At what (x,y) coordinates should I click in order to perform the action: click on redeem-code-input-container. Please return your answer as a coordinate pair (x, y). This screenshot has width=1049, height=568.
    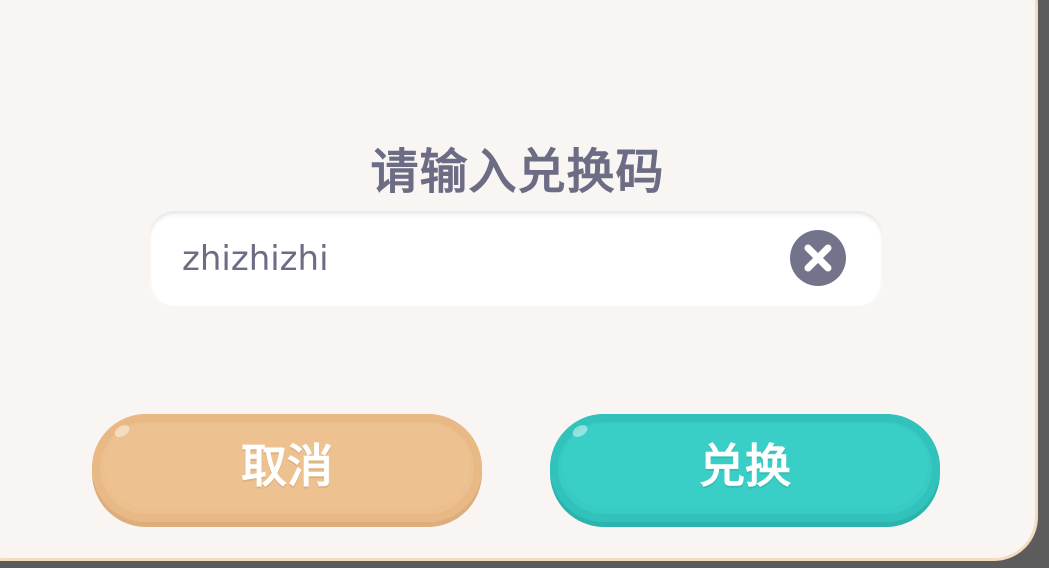
    Looking at the image, I should click on (516, 258).